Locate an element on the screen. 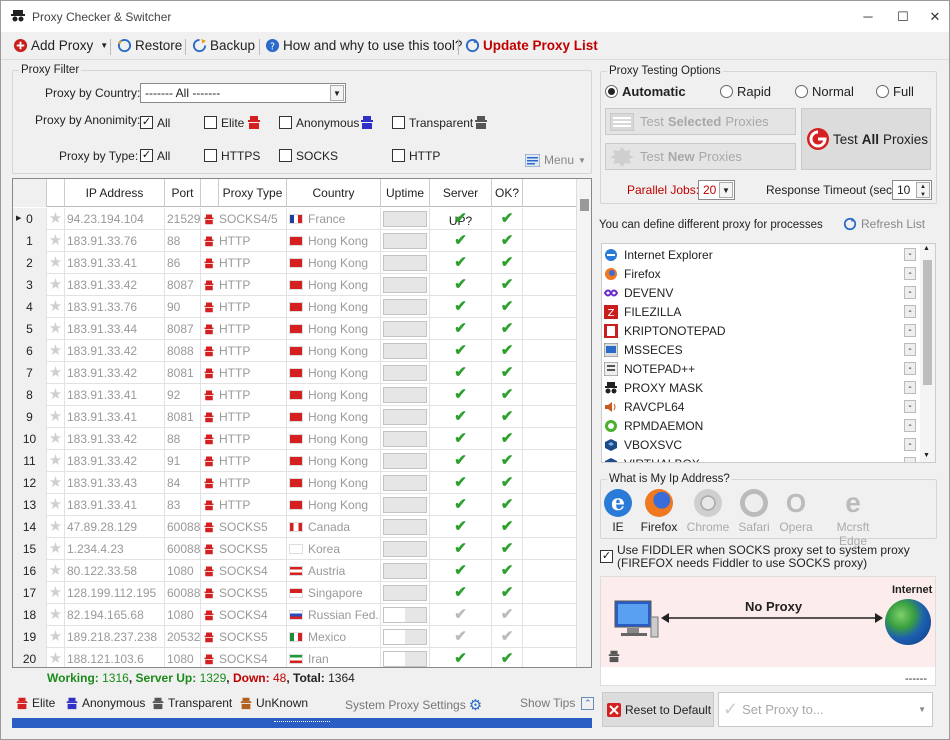 The image size is (950, 740). type-all-checkbox: ✓ is located at coordinates (146, 155).